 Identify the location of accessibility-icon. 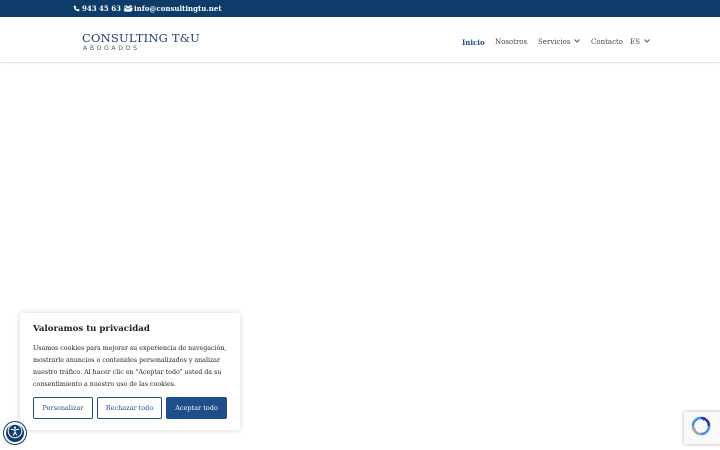
(15, 433).